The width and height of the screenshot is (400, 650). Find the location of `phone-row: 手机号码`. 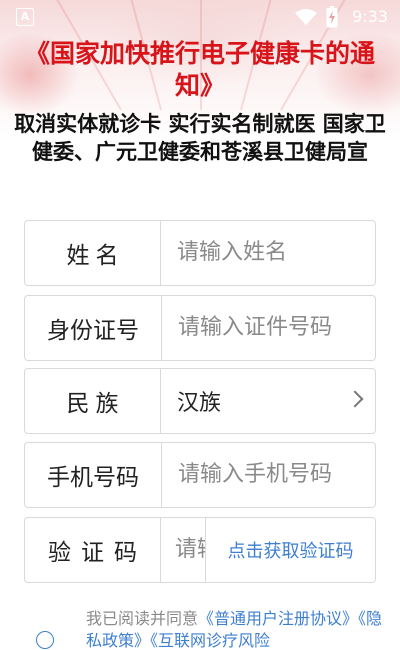

phone-row: 手机号码 is located at coordinates (200, 475).